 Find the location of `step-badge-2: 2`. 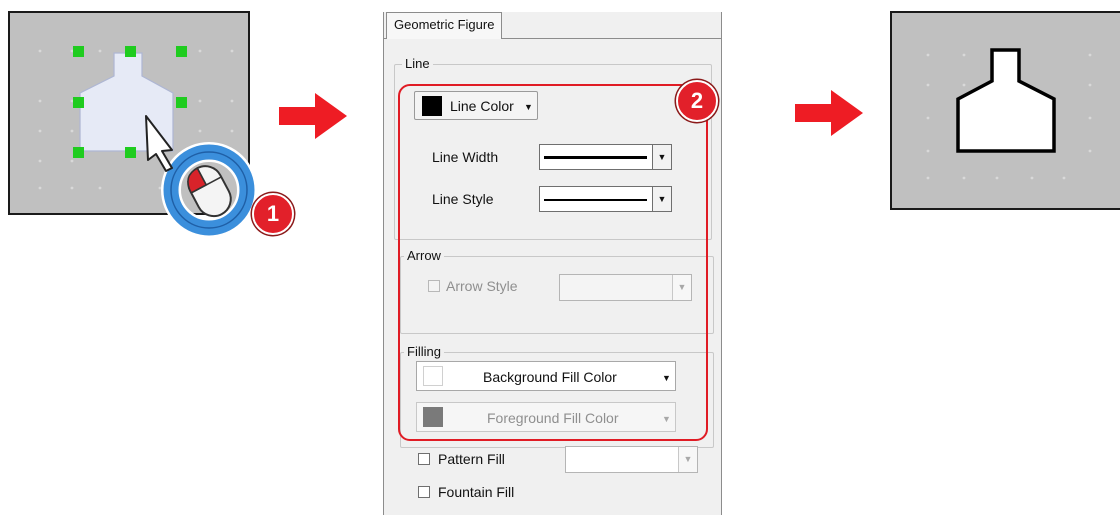

step-badge-2: 2 is located at coordinates (697, 101).